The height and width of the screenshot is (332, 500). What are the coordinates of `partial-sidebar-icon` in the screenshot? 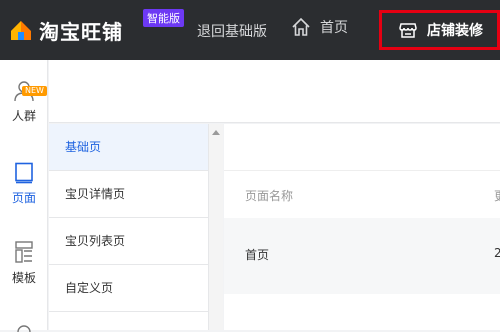 It's located at (24, 328).